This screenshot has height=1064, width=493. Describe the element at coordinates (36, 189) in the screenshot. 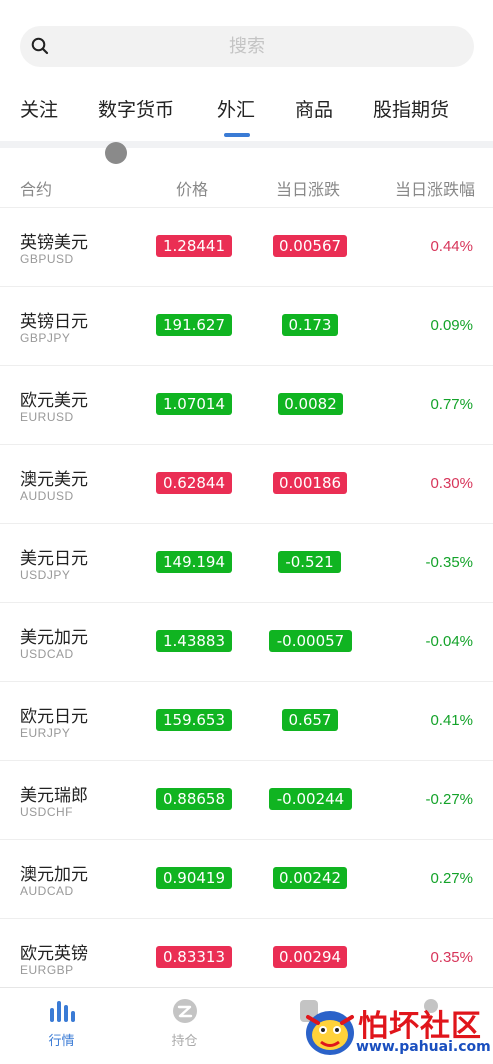

I see `header-contract: 合约` at that location.